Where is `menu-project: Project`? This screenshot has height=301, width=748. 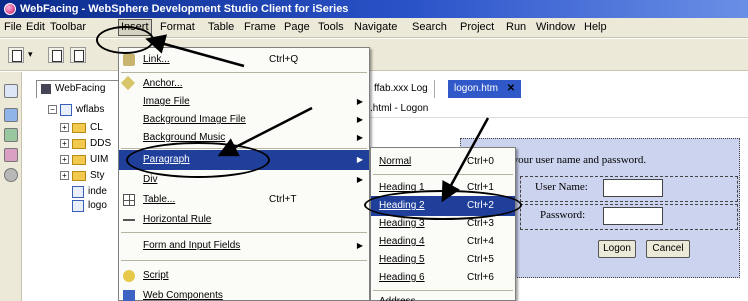
menu-project: Project is located at coordinates (477, 27).